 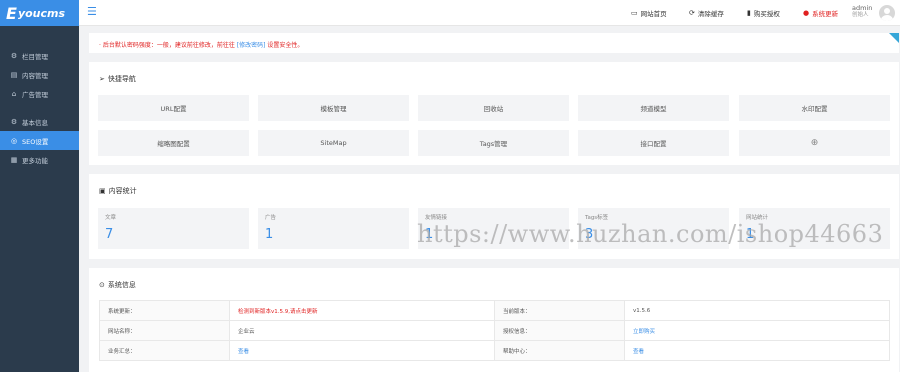 I want to click on quick-nav-title: 快捷导航, so click(x=121, y=79).